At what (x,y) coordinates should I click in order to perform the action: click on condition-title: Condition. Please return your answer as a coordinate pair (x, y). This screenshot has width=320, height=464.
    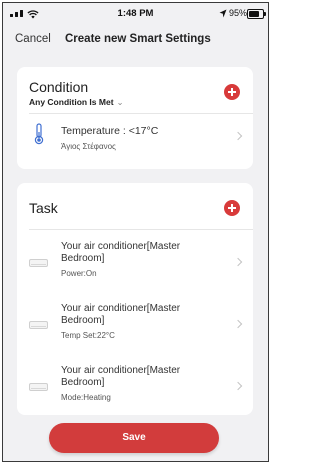
    Looking at the image, I should click on (59, 87).